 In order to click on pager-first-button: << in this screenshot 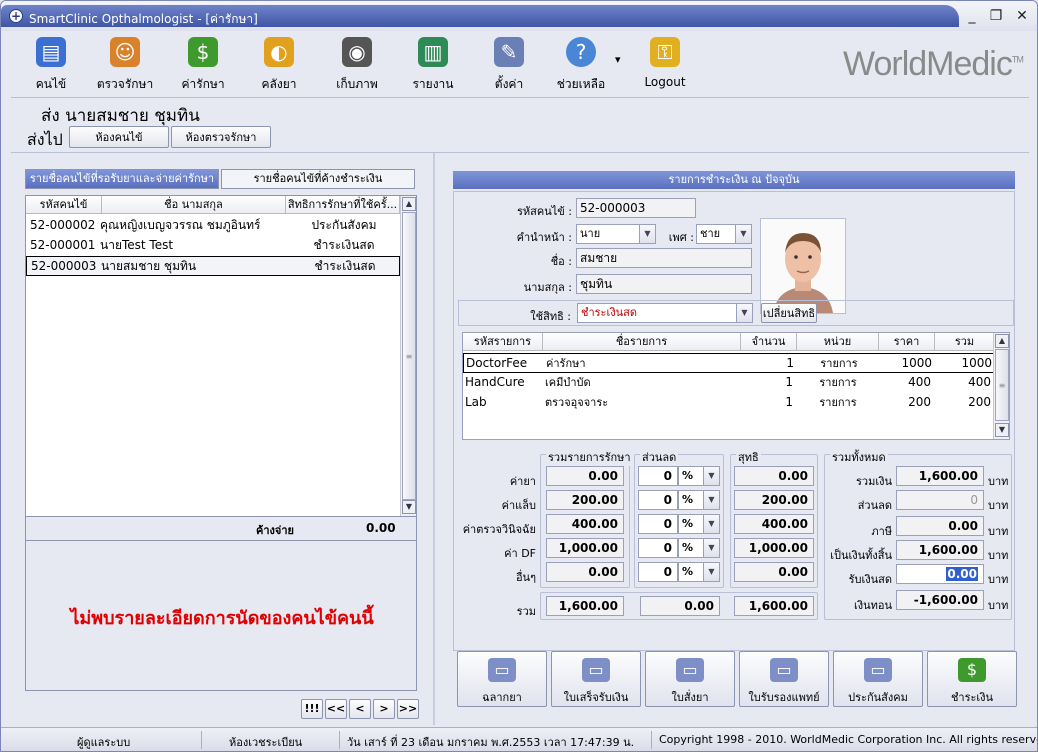, I will do `click(336, 709)`.